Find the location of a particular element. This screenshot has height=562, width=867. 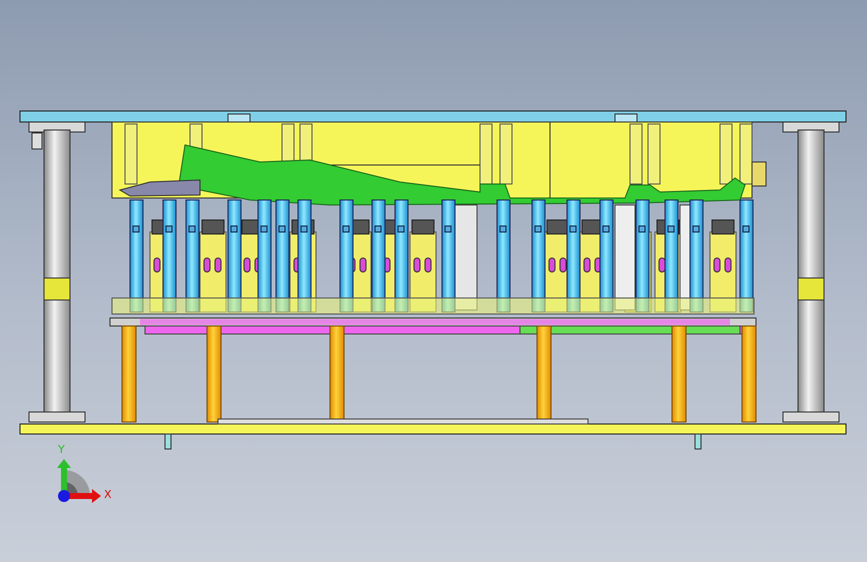

x-axis-label: X is located at coordinates (108, 494).